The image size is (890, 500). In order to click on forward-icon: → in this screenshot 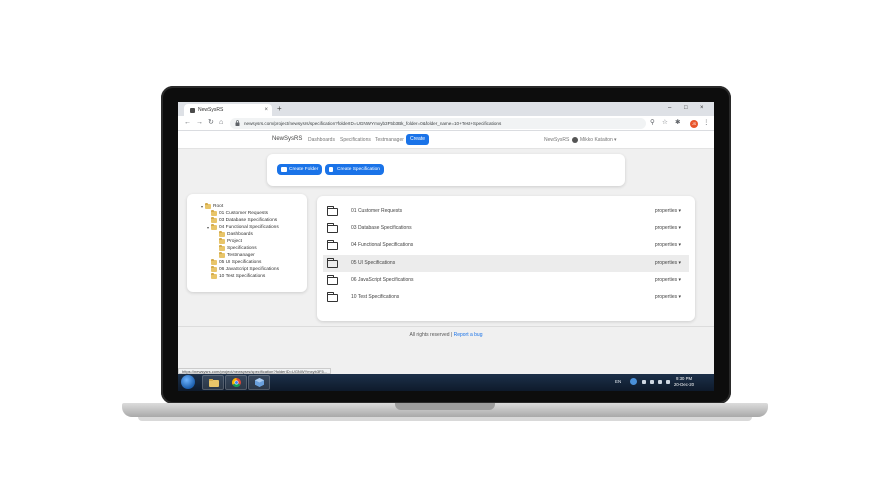, I will do `click(199, 123)`.